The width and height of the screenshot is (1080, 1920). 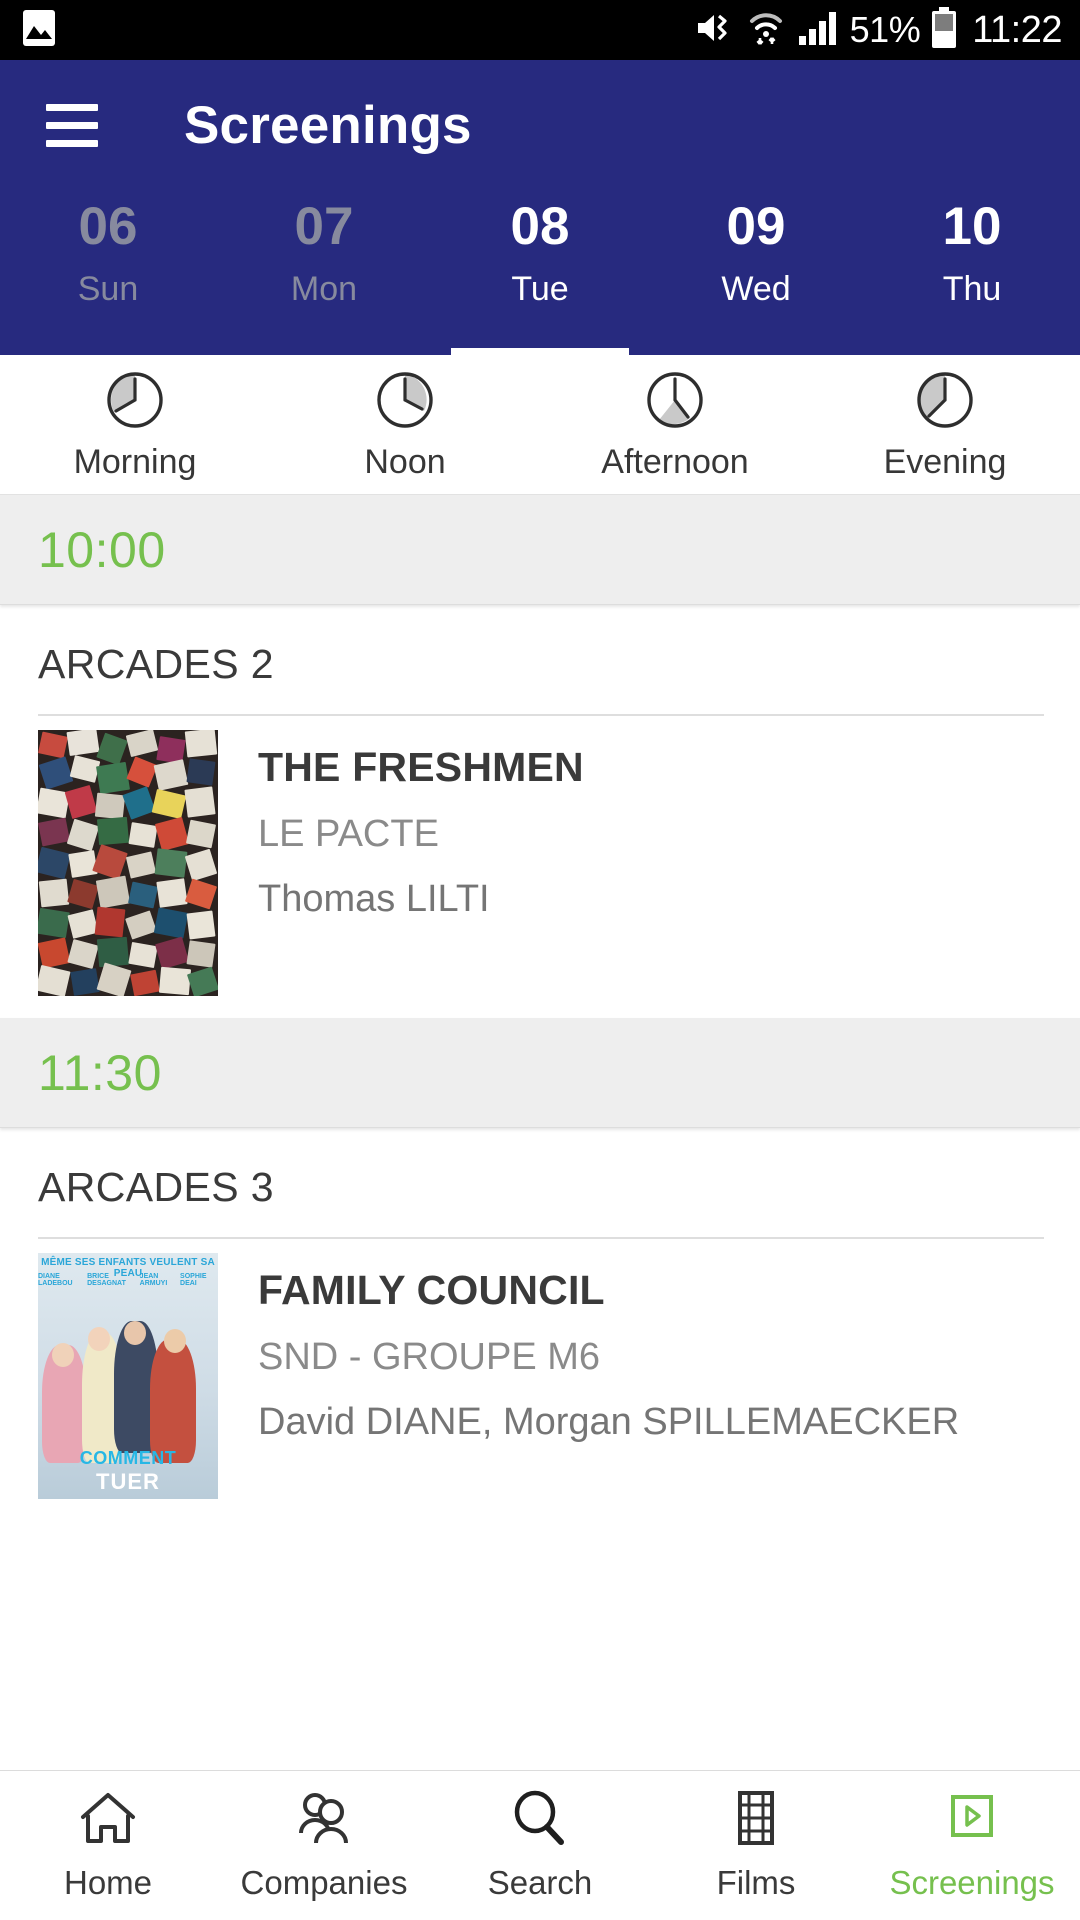 I want to click on venue-name: ARCADES 2, so click(x=156, y=664).